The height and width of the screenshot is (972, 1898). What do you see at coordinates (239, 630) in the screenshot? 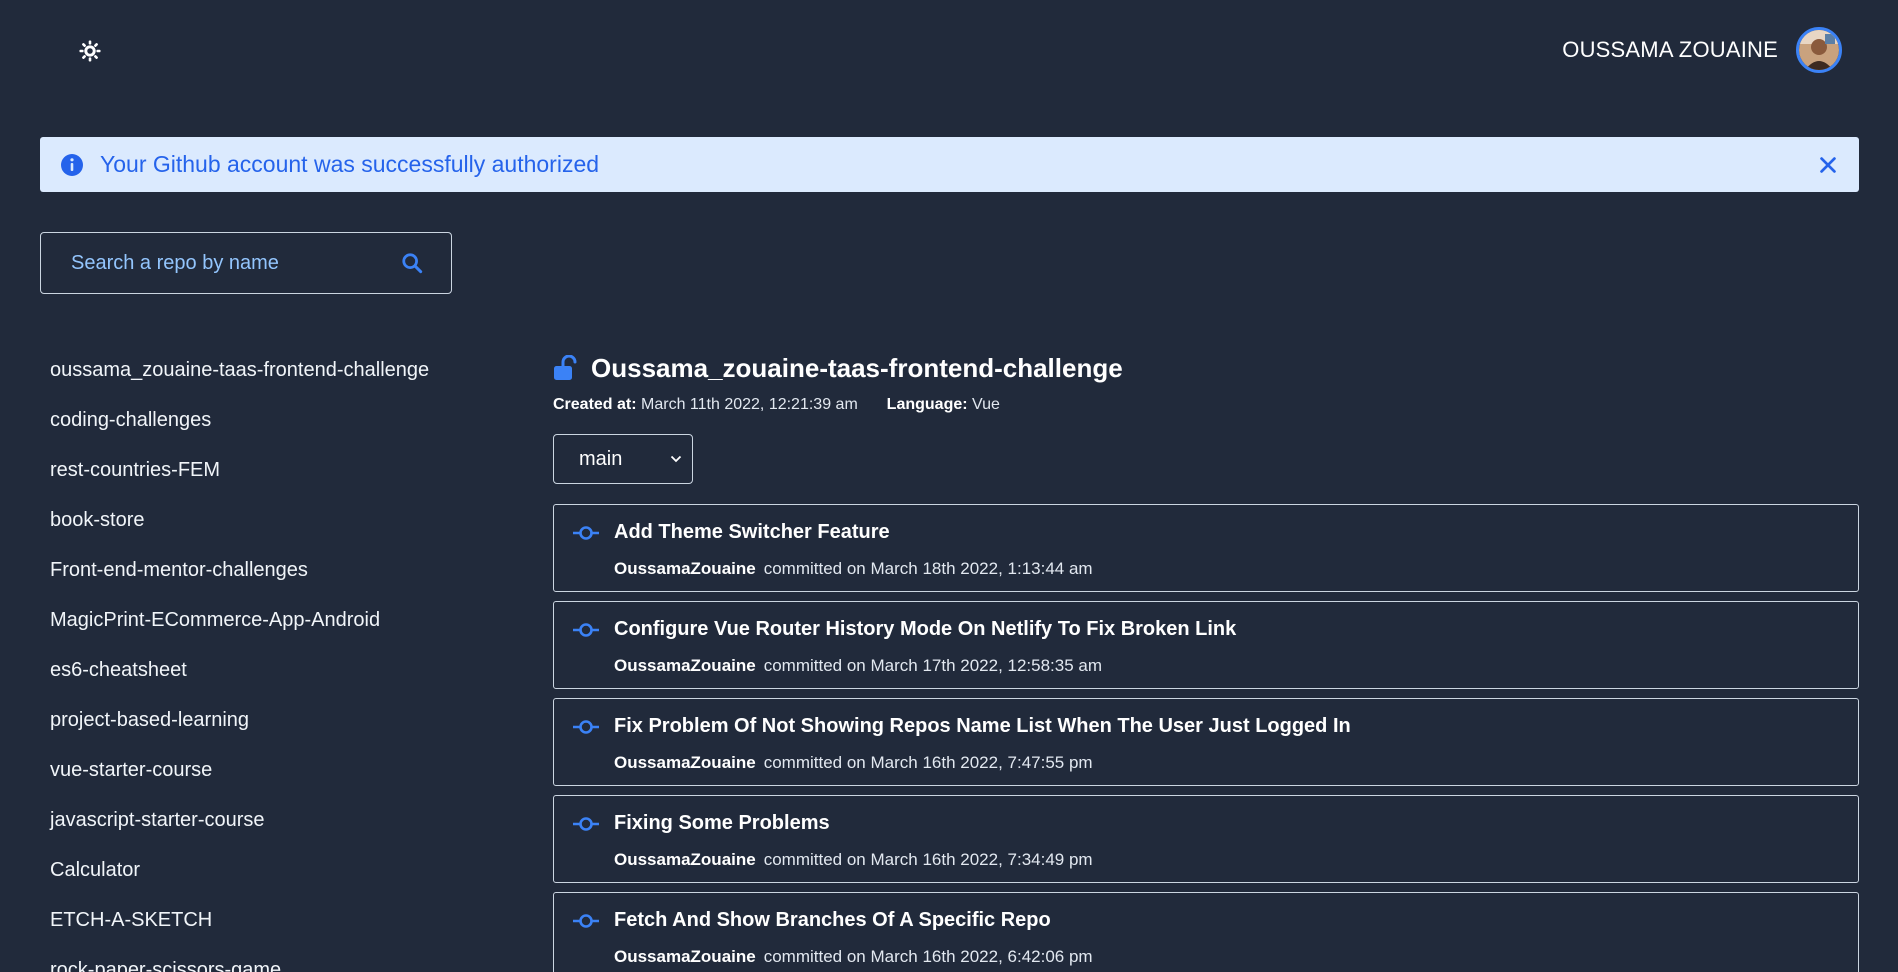
I see `repo-list-item: MagicPrint-ECommerce-App-Android` at bounding box center [239, 630].